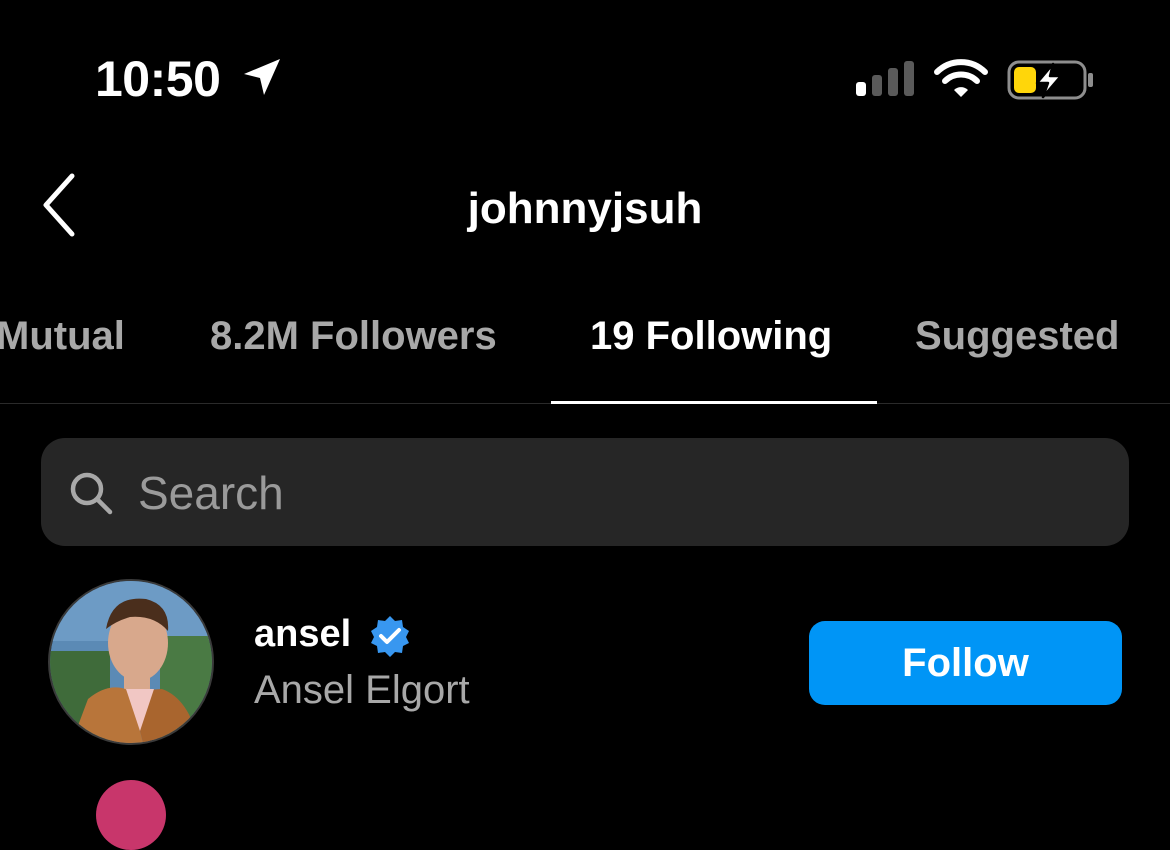 This screenshot has width=1170, height=850. Describe the element at coordinates (62, 336) in the screenshot. I see `tab-mutual: Mutual` at that location.